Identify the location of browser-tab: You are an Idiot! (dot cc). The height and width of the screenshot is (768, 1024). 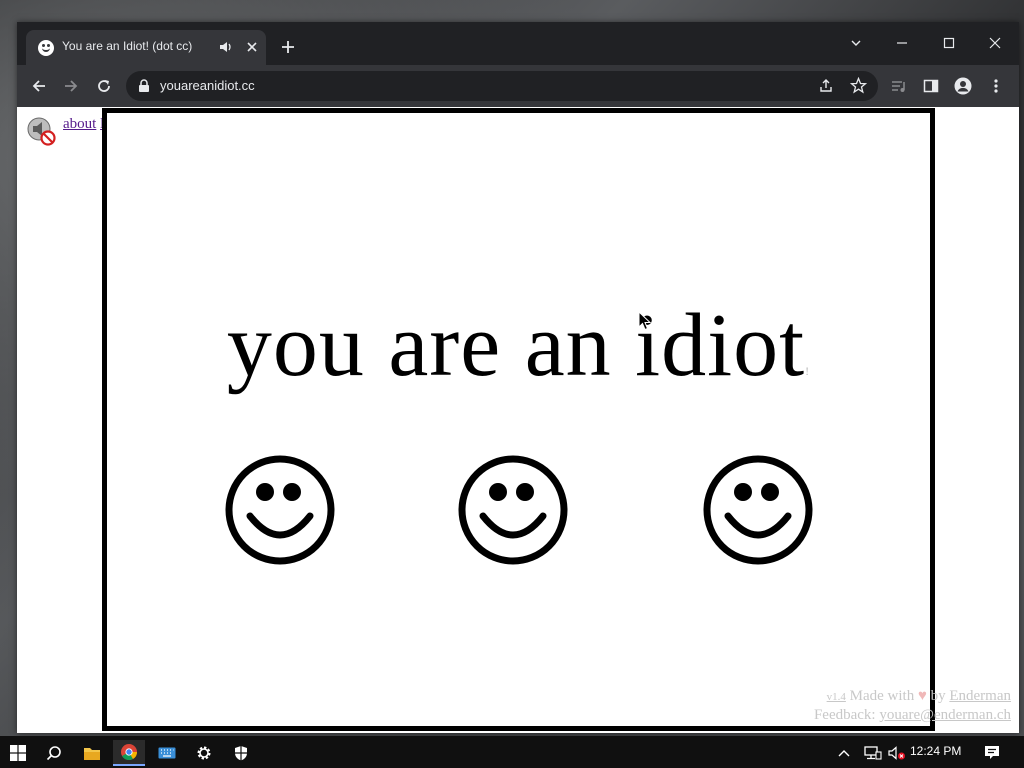
(146, 47).